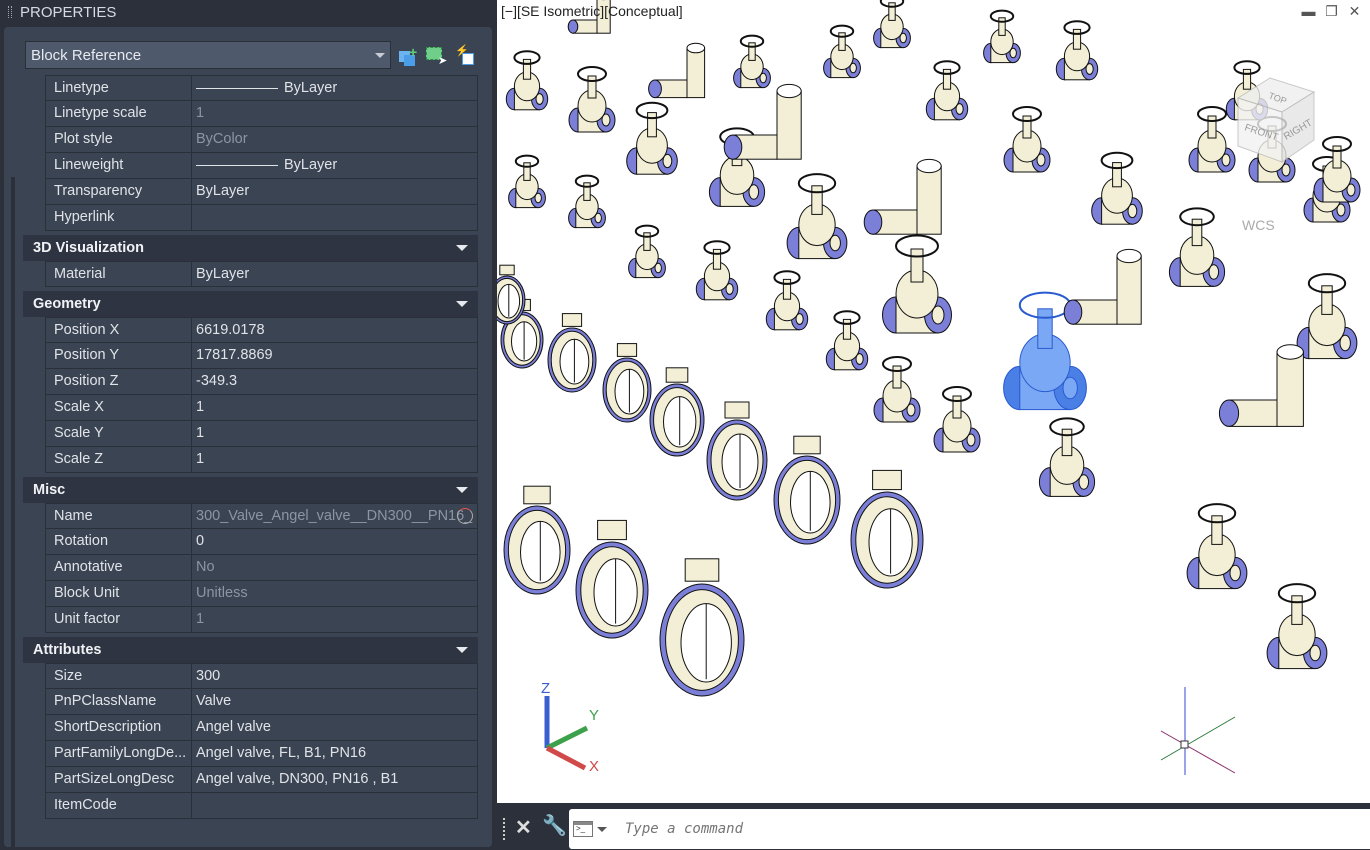 The height and width of the screenshot is (850, 1370). I want to click on property-row: Scale Z1, so click(261, 460).